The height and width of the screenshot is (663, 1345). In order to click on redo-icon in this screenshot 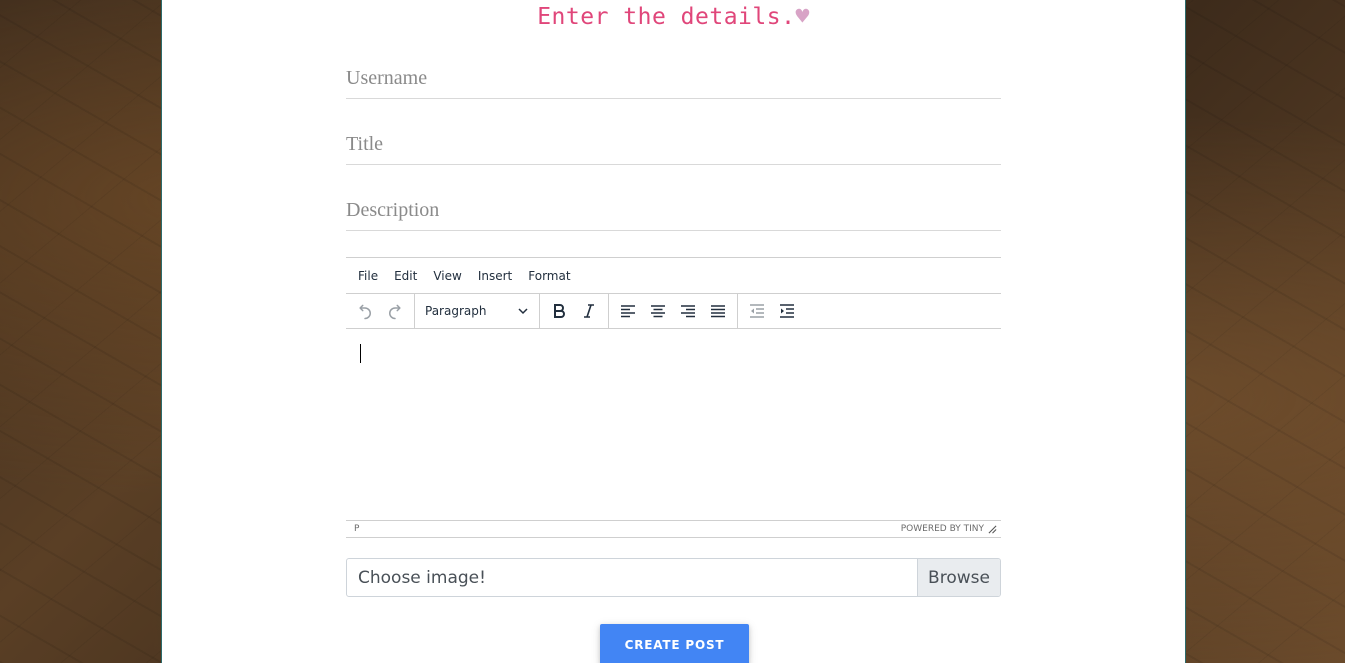, I will do `click(395, 312)`.